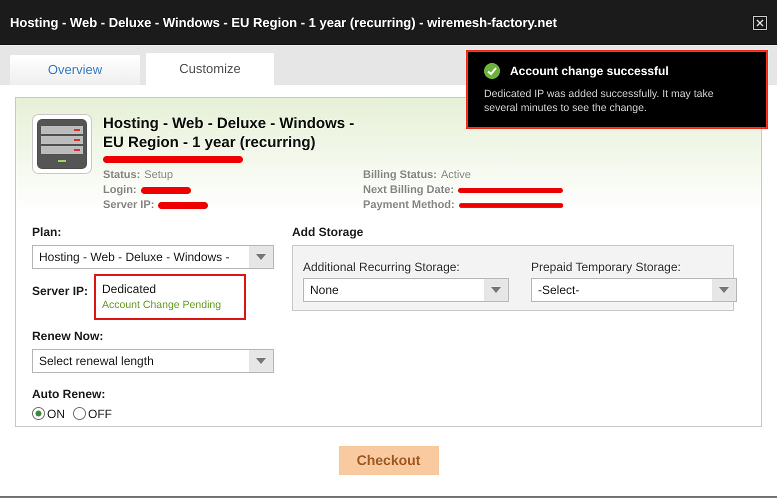 The image size is (777, 498). Describe the element at coordinates (406, 290) in the screenshot. I see `select-field: None` at that location.